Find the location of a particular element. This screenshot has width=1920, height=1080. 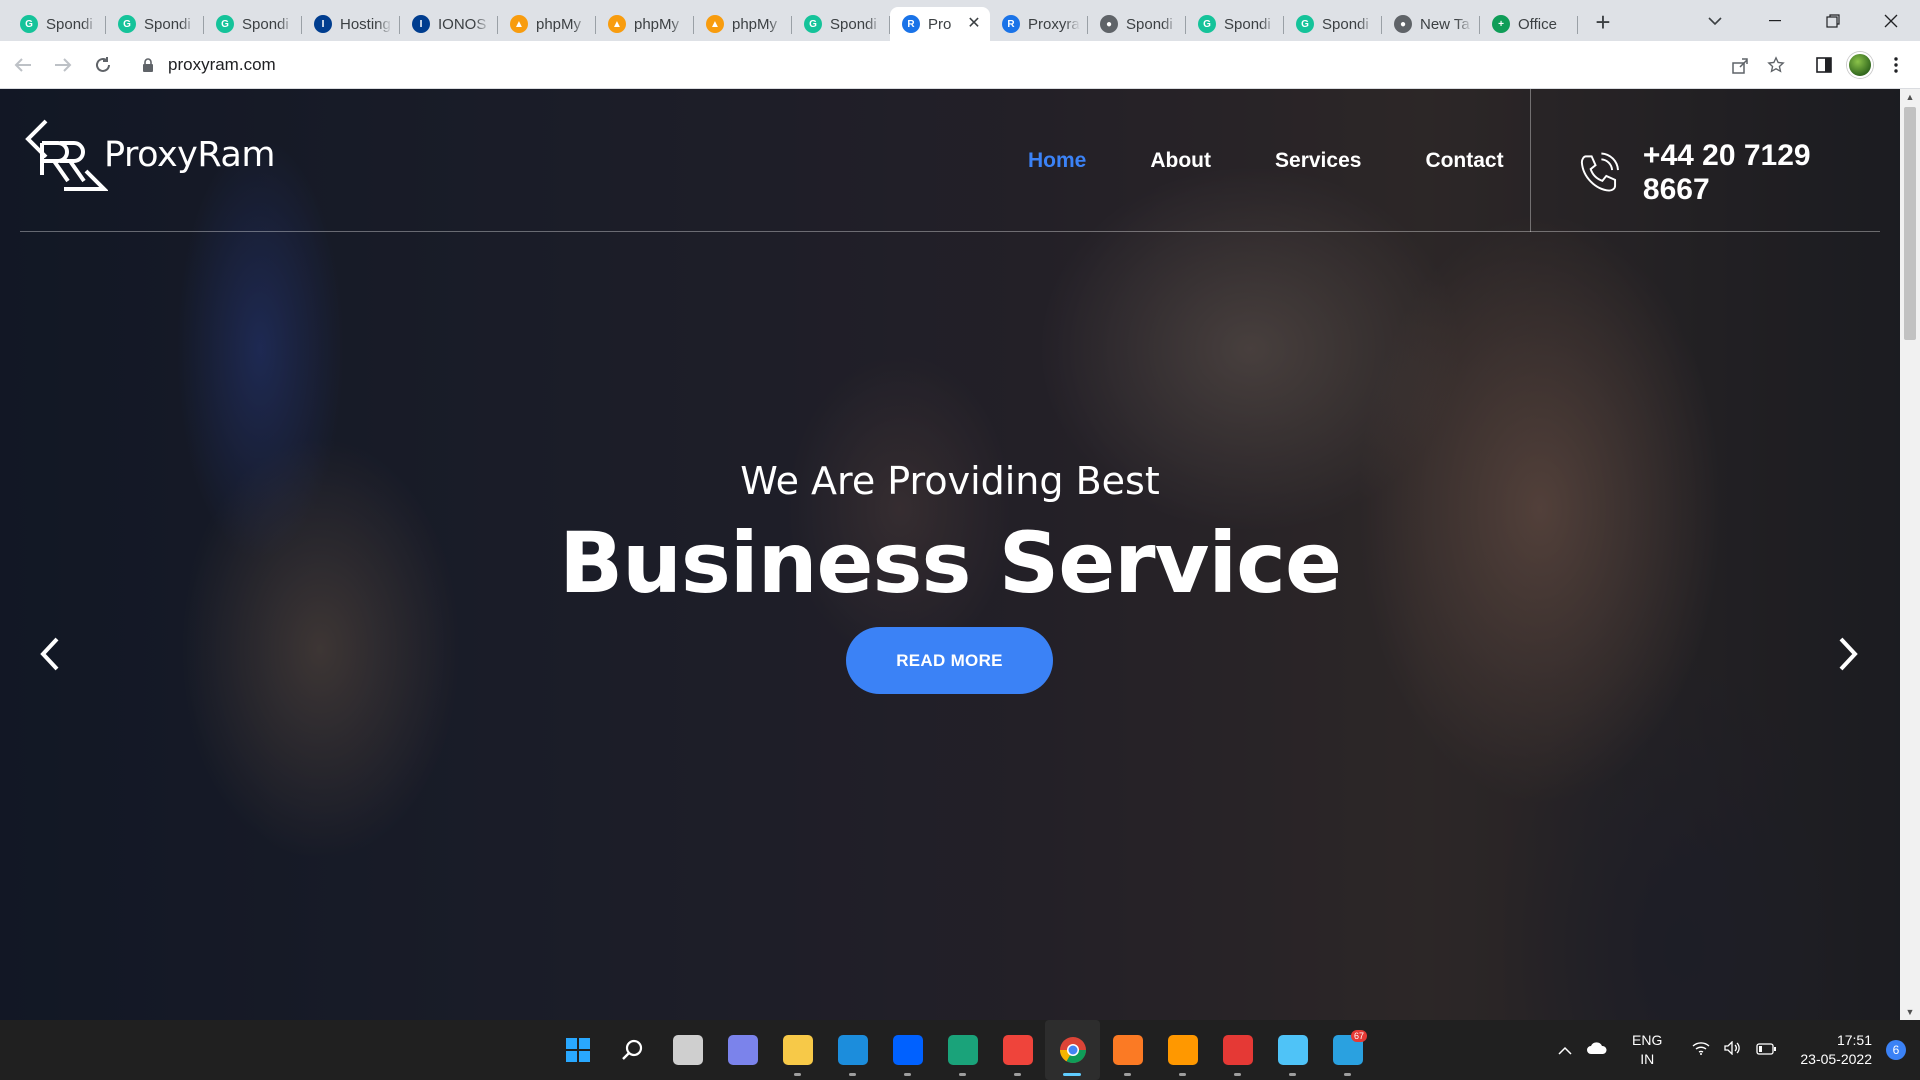

phone-contact: +44 20 7129 8667 is located at coordinates (1728, 173).